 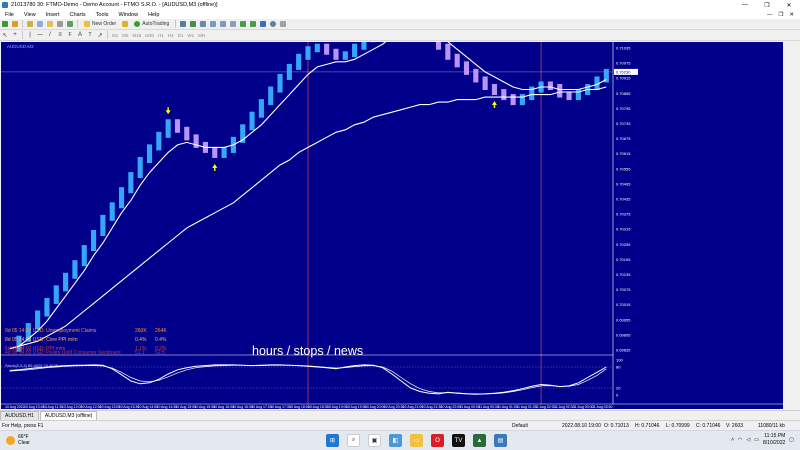 I want to click on window-controls: — ❐ ✕, so click(x=767, y=5).